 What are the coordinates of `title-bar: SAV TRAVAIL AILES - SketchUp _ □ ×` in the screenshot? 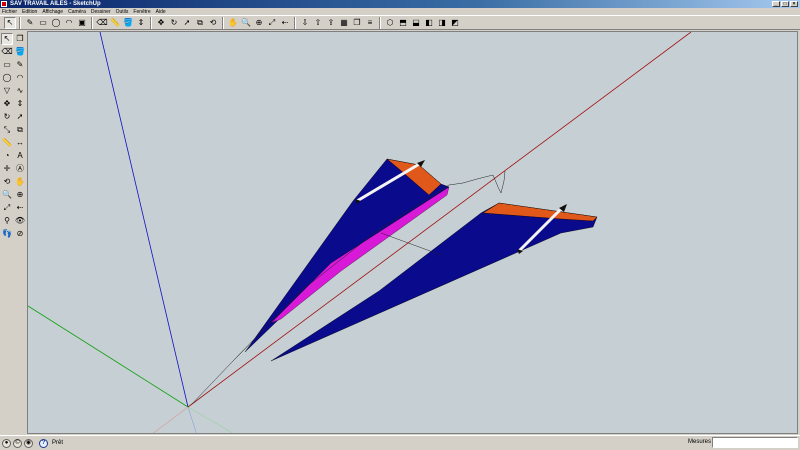 It's located at (400, 4).